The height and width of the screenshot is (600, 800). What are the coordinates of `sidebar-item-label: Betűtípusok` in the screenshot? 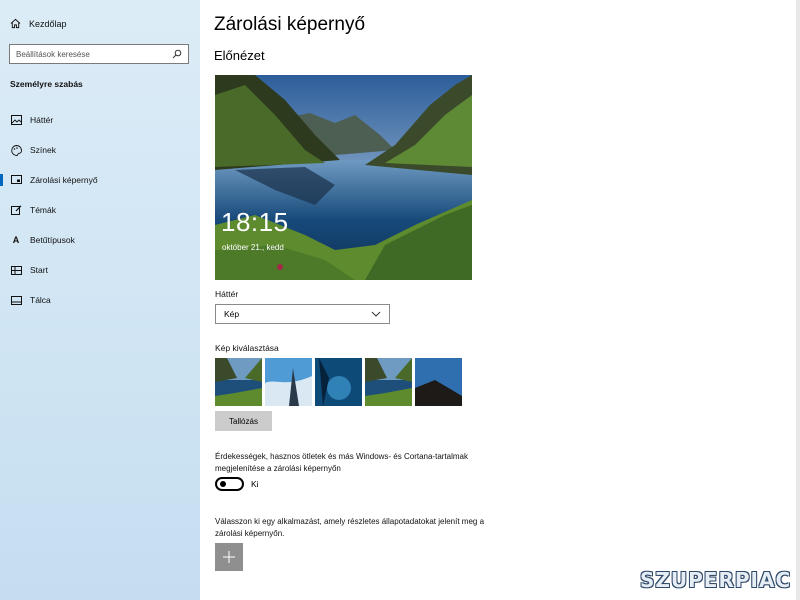 It's located at (52, 240).